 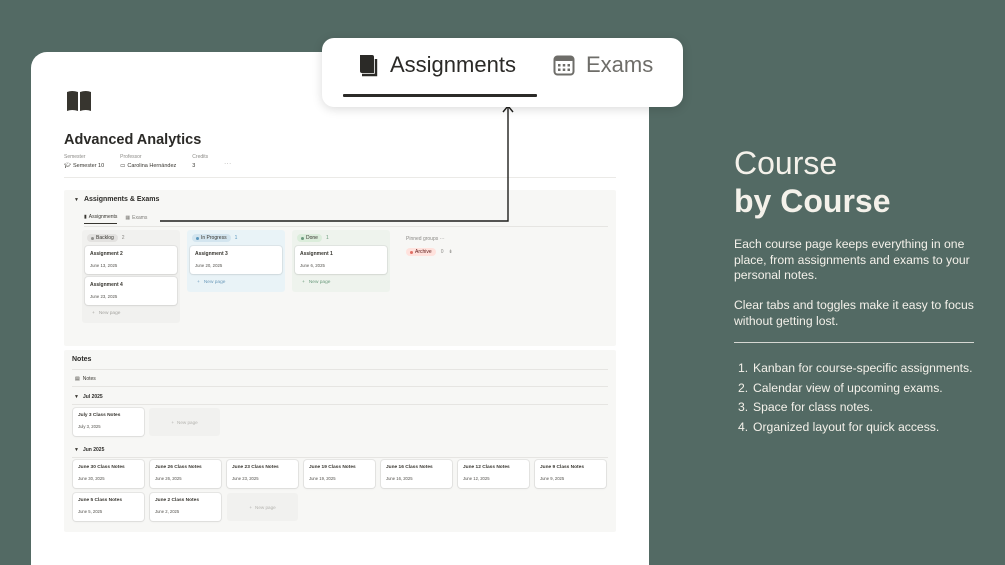 What do you see at coordinates (85, 217) in the screenshot?
I see `book-icon: ▮` at bounding box center [85, 217].